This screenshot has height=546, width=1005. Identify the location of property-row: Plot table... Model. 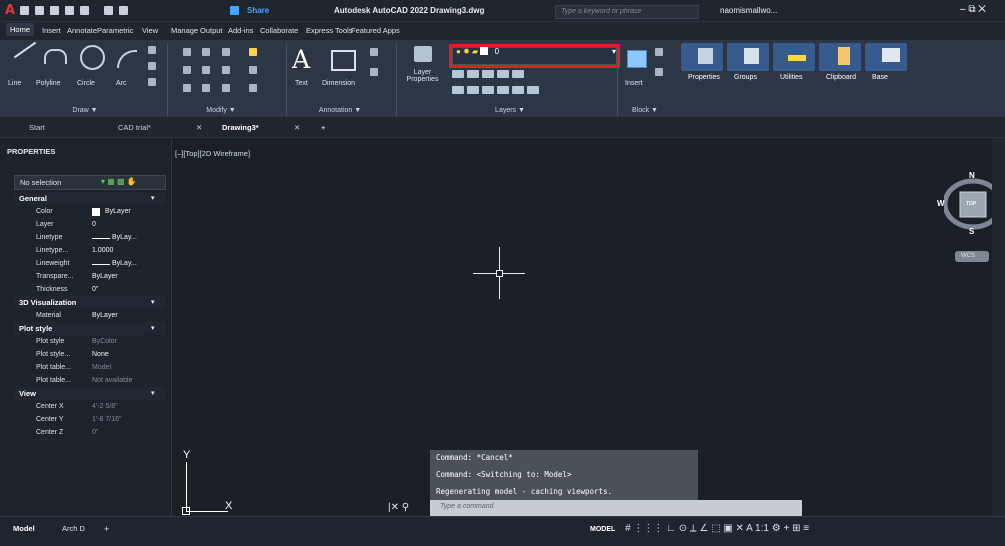
(90, 368).